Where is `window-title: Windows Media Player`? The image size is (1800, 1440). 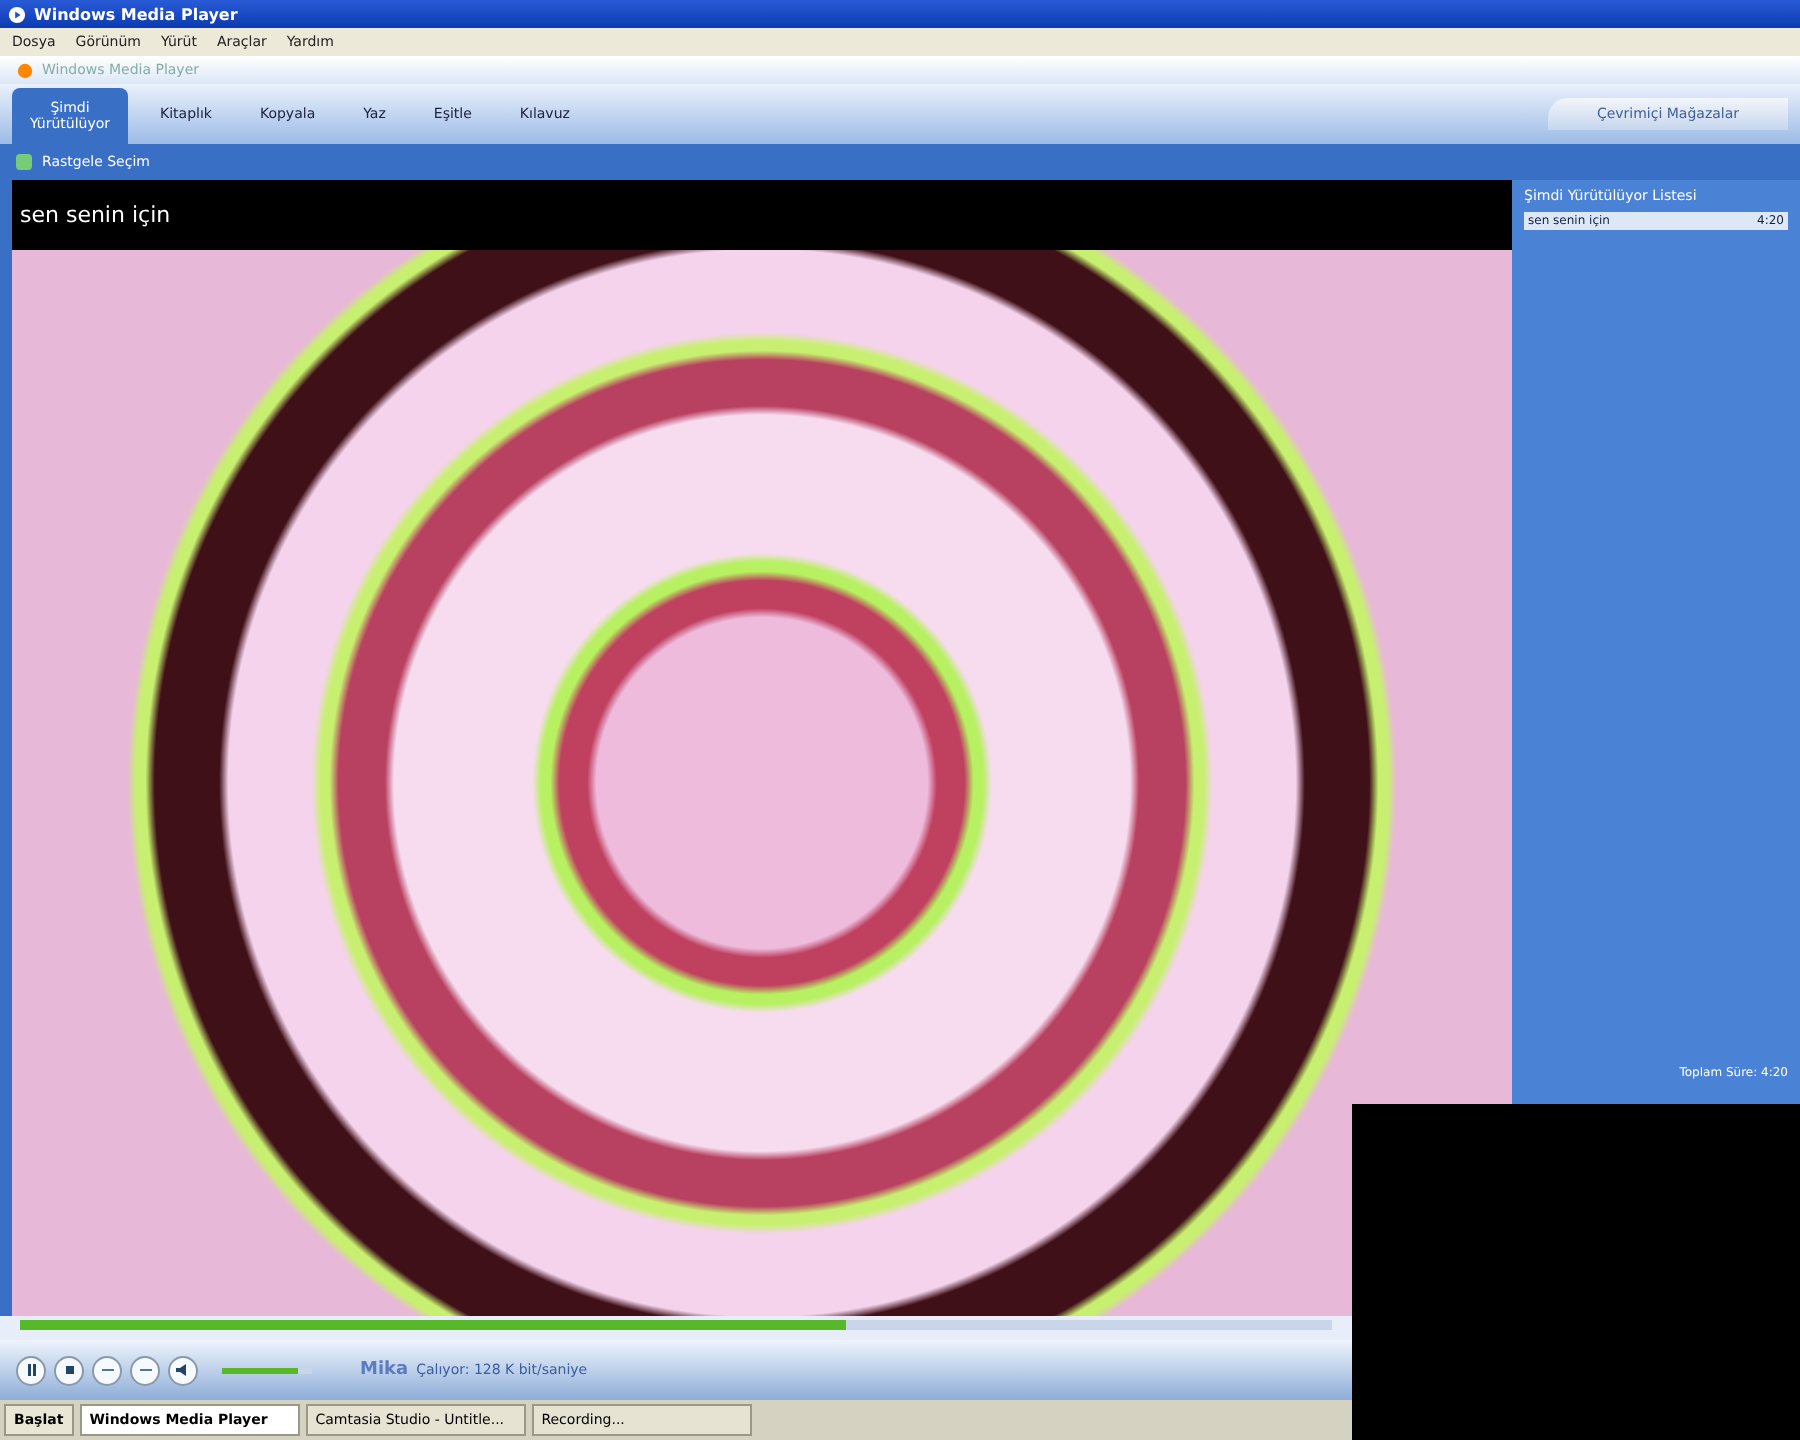 window-title: Windows Media Player is located at coordinates (136, 14).